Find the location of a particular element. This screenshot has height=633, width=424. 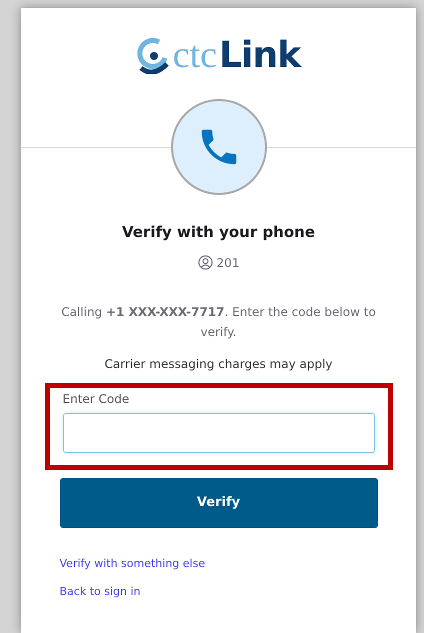

text-link: Verify with something else is located at coordinates (133, 564).